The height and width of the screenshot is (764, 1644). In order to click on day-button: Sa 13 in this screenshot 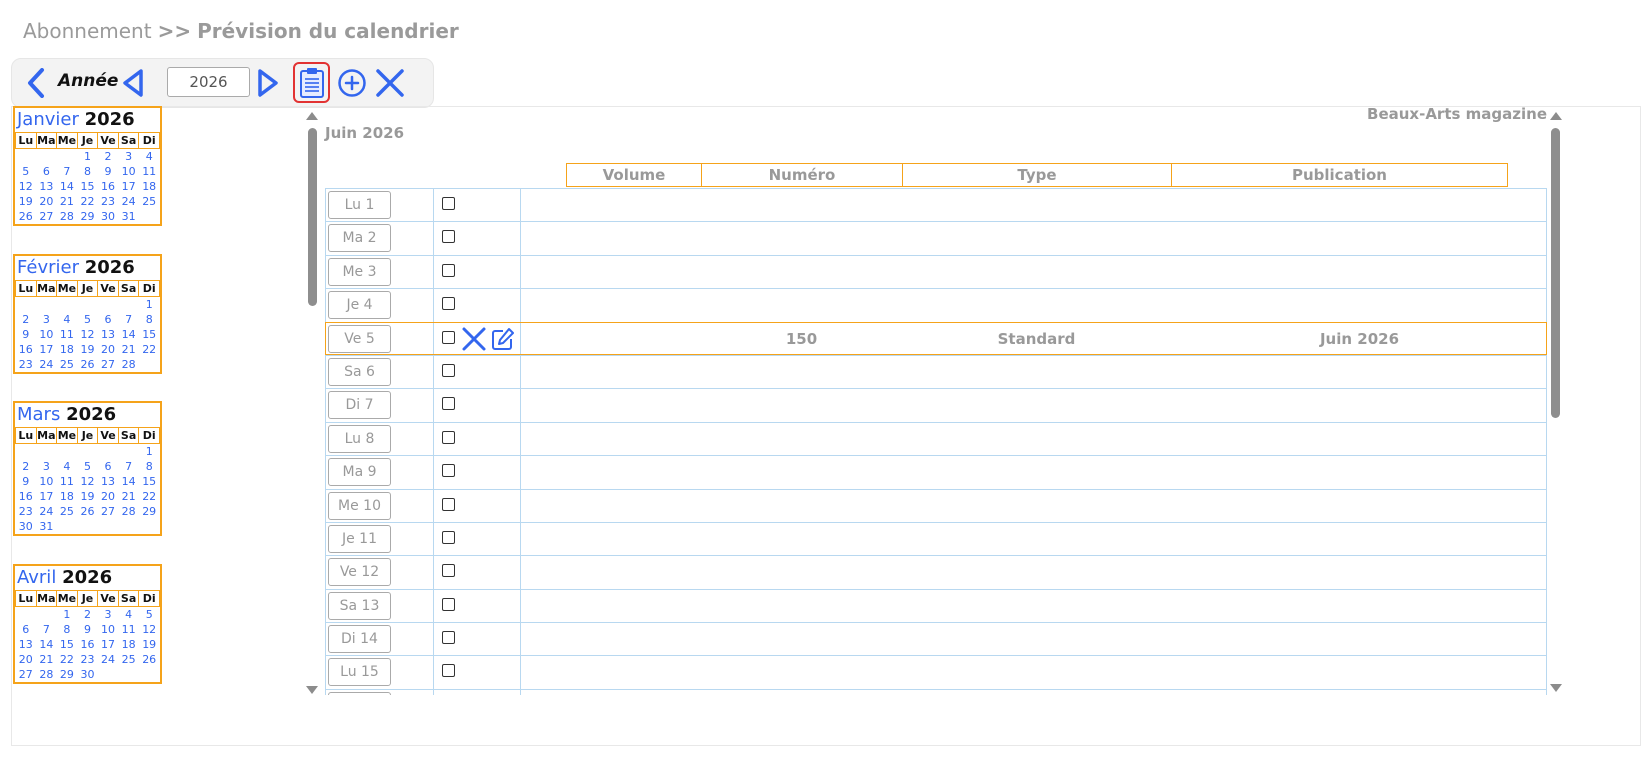, I will do `click(359, 605)`.